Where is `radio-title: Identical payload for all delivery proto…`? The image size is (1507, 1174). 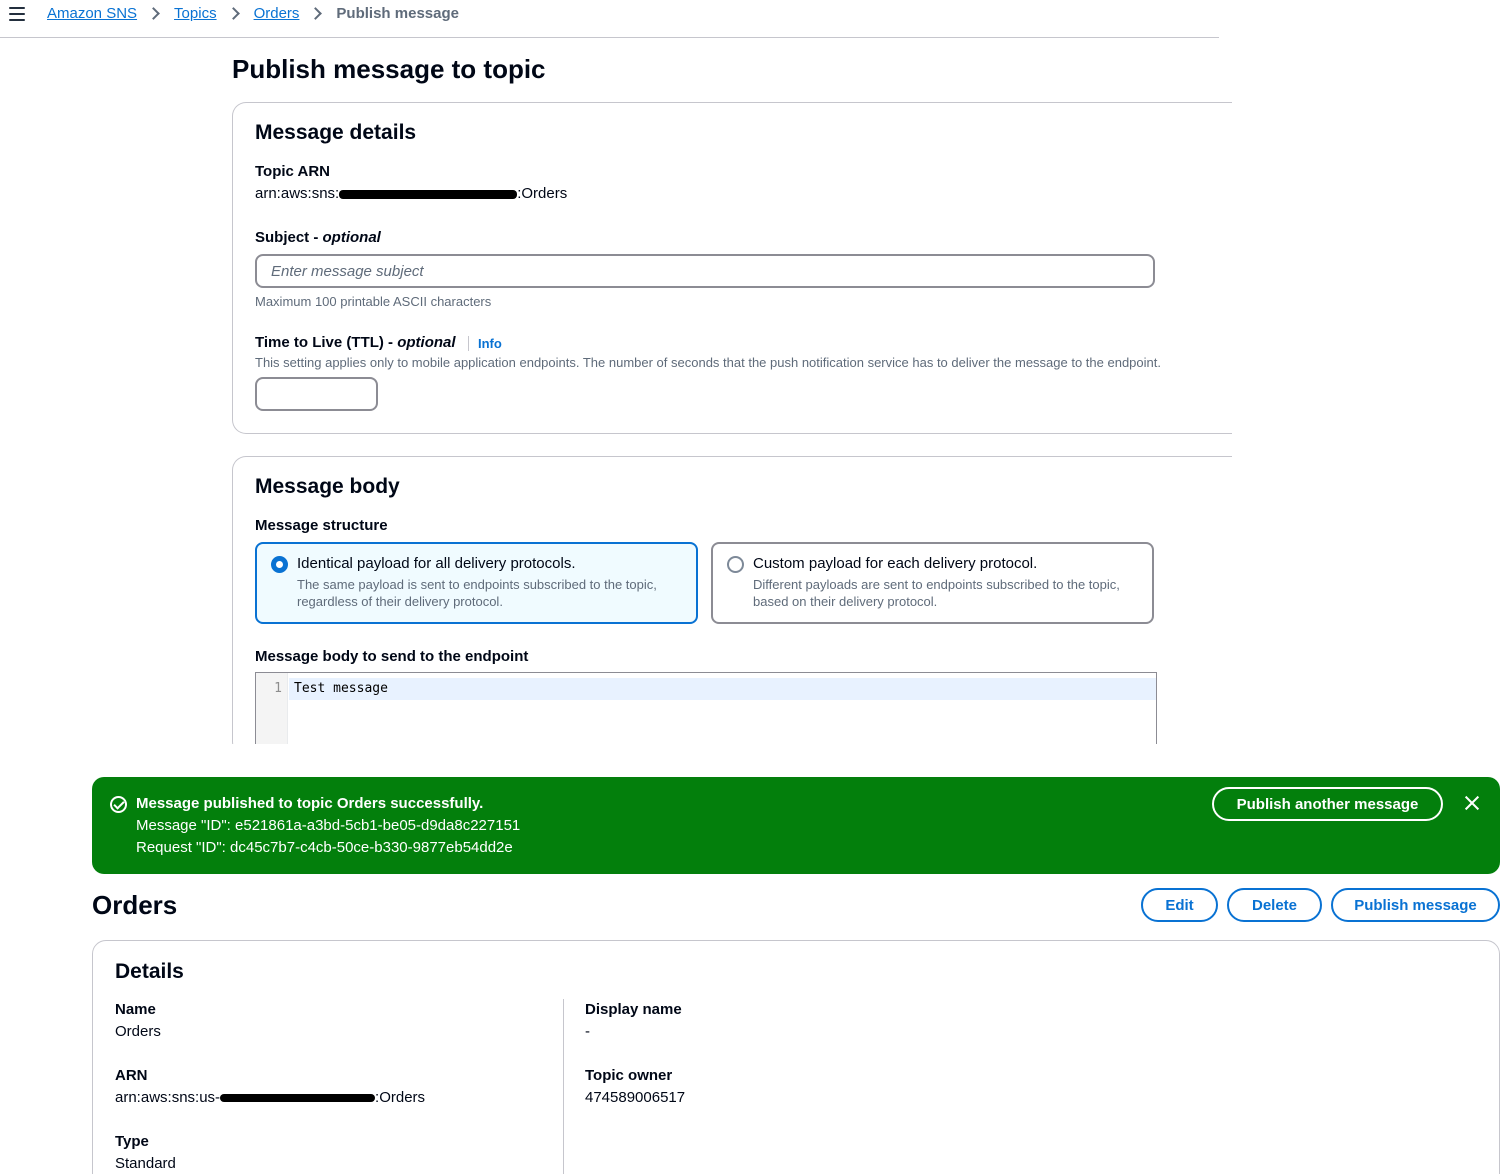 radio-title: Identical payload for all delivery proto… is located at coordinates (436, 563).